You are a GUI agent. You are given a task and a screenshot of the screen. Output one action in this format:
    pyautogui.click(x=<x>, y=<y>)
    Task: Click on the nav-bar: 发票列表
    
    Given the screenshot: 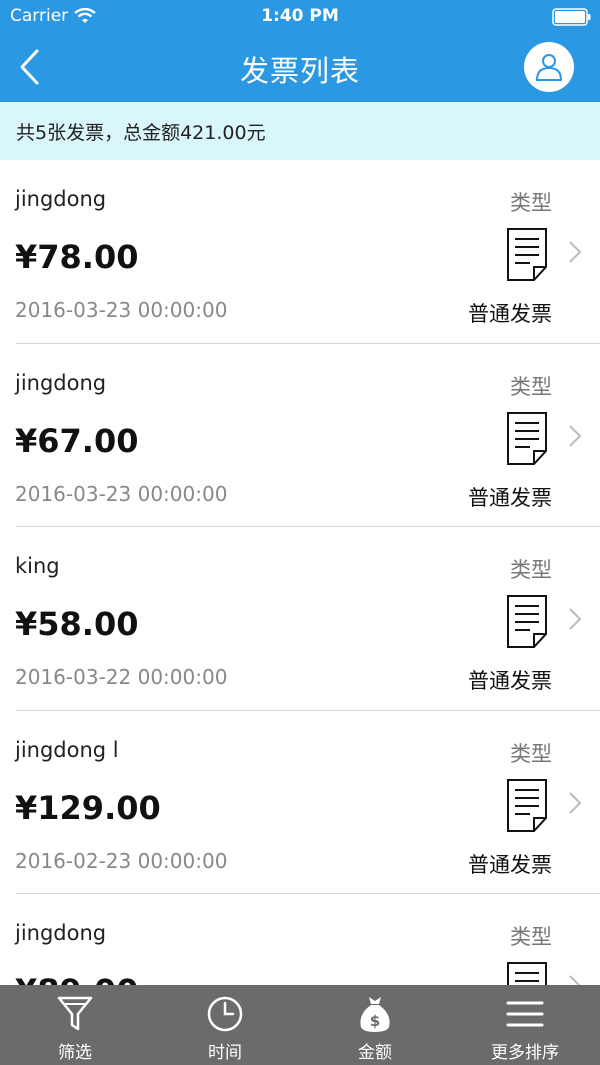 What is the action you would take?
    pyautogui.click(x=300, y=68)
    